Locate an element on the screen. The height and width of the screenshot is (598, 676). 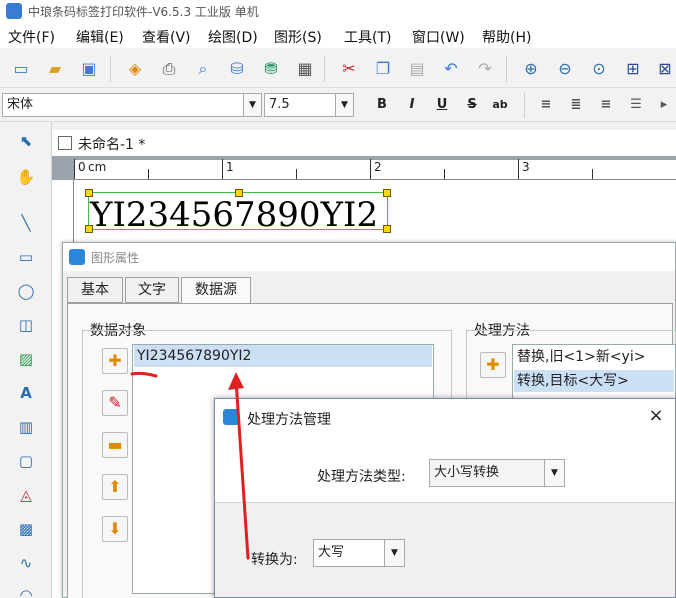
ruler-label: 0 is located at coordinates (82, 167).